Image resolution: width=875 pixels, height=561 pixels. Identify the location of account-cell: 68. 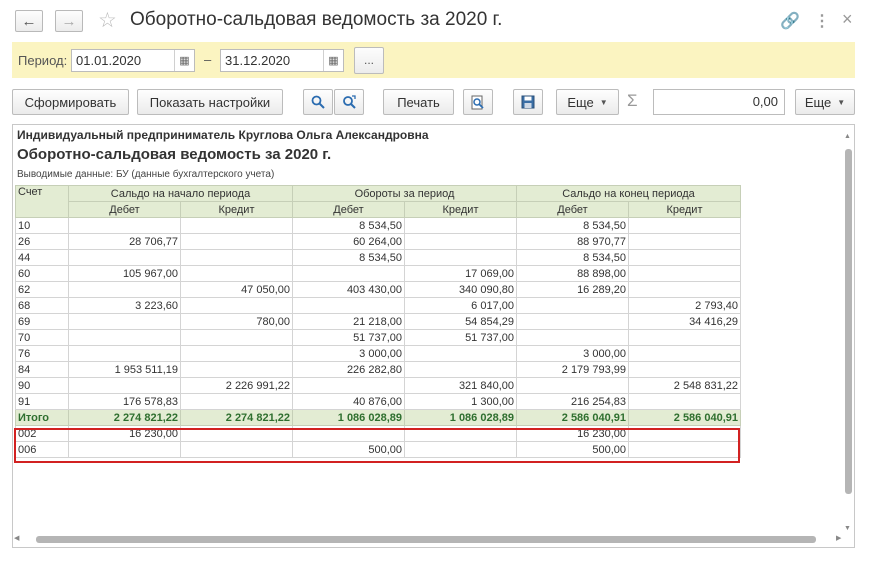
(42, 305).